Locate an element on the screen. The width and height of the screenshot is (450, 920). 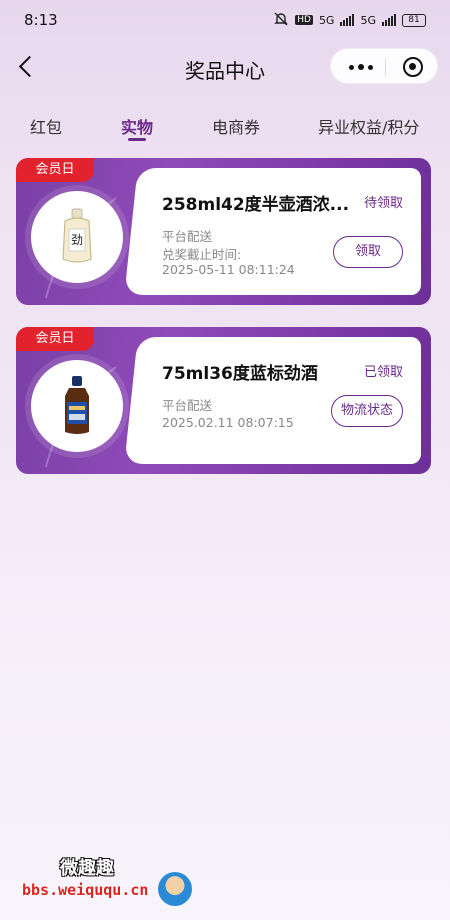
clock: 8:13 is located at coordinates (41, 20).